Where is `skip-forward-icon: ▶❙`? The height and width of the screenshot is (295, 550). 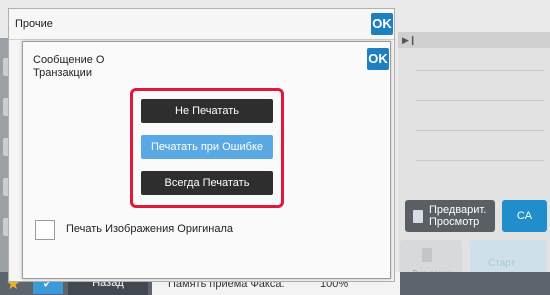 skip-forward-icon: ▶❙ is located at coordinates (409, 40).